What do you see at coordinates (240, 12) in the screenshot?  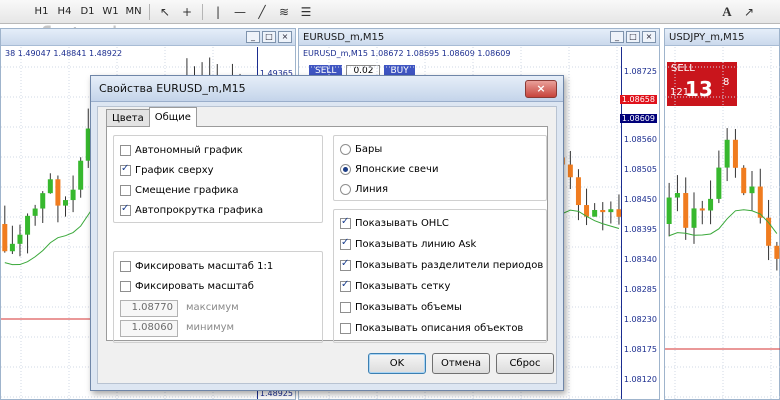 I see `horizontal-line-icon: —` at bounding box center [240, 12].